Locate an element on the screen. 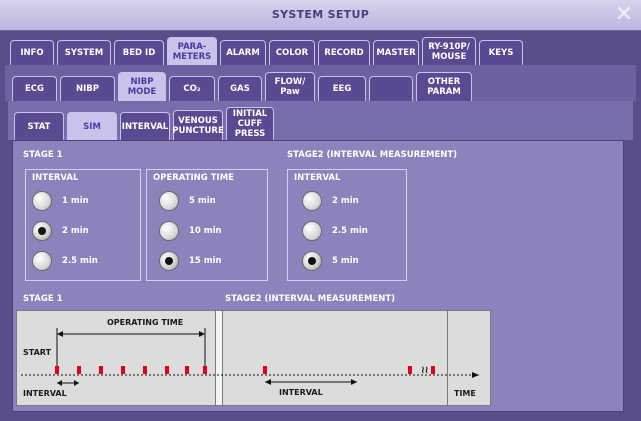  tab-ecg: ECG is located at coordinates (34, 88).